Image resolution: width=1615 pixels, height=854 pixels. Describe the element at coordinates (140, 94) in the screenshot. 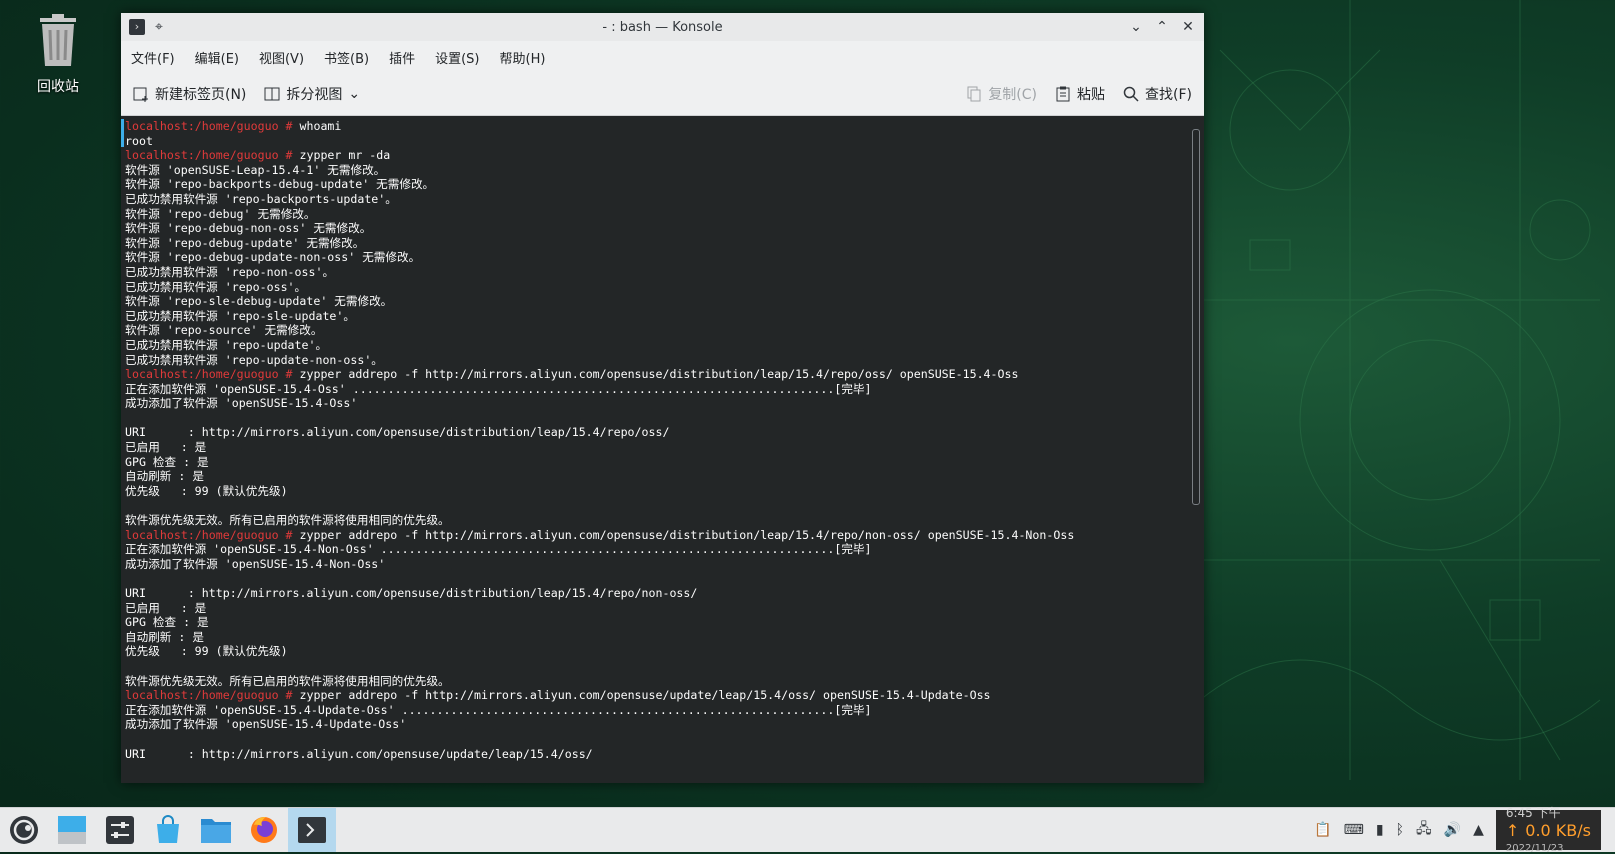

I see `new-tab-icon` at that location.